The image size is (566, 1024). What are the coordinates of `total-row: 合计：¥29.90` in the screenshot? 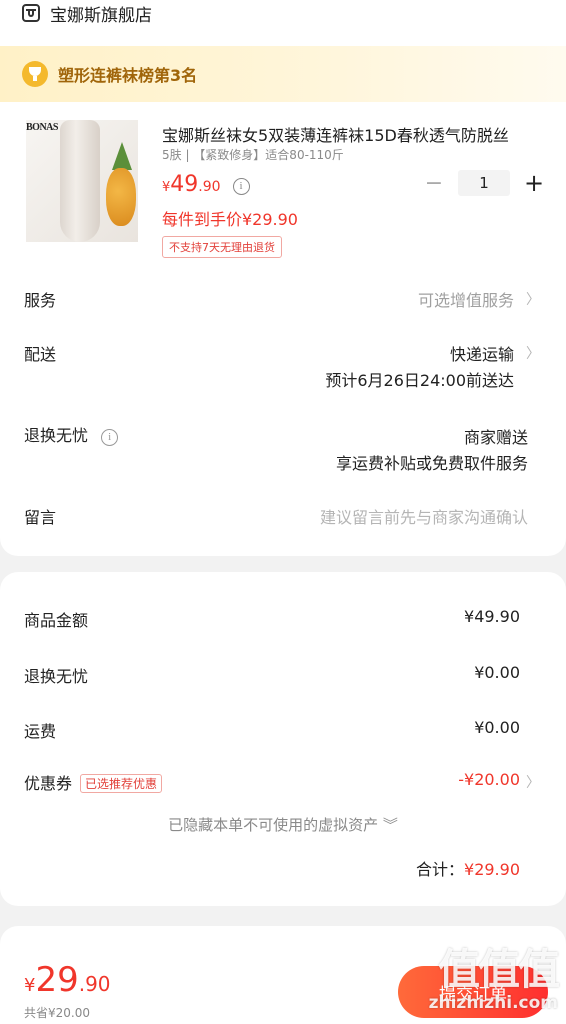 It's located at (468, 868).